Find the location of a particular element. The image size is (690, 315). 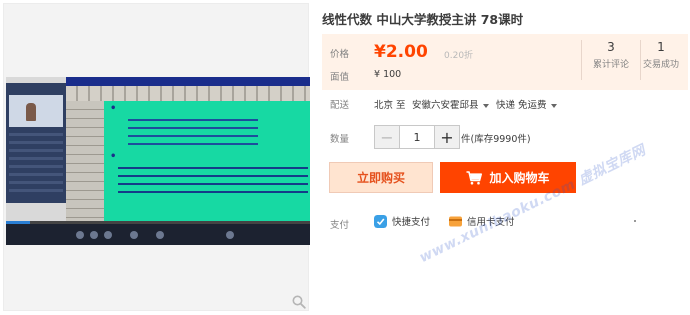

price-value: ¥2.00 is located at coordinates (401, 52).